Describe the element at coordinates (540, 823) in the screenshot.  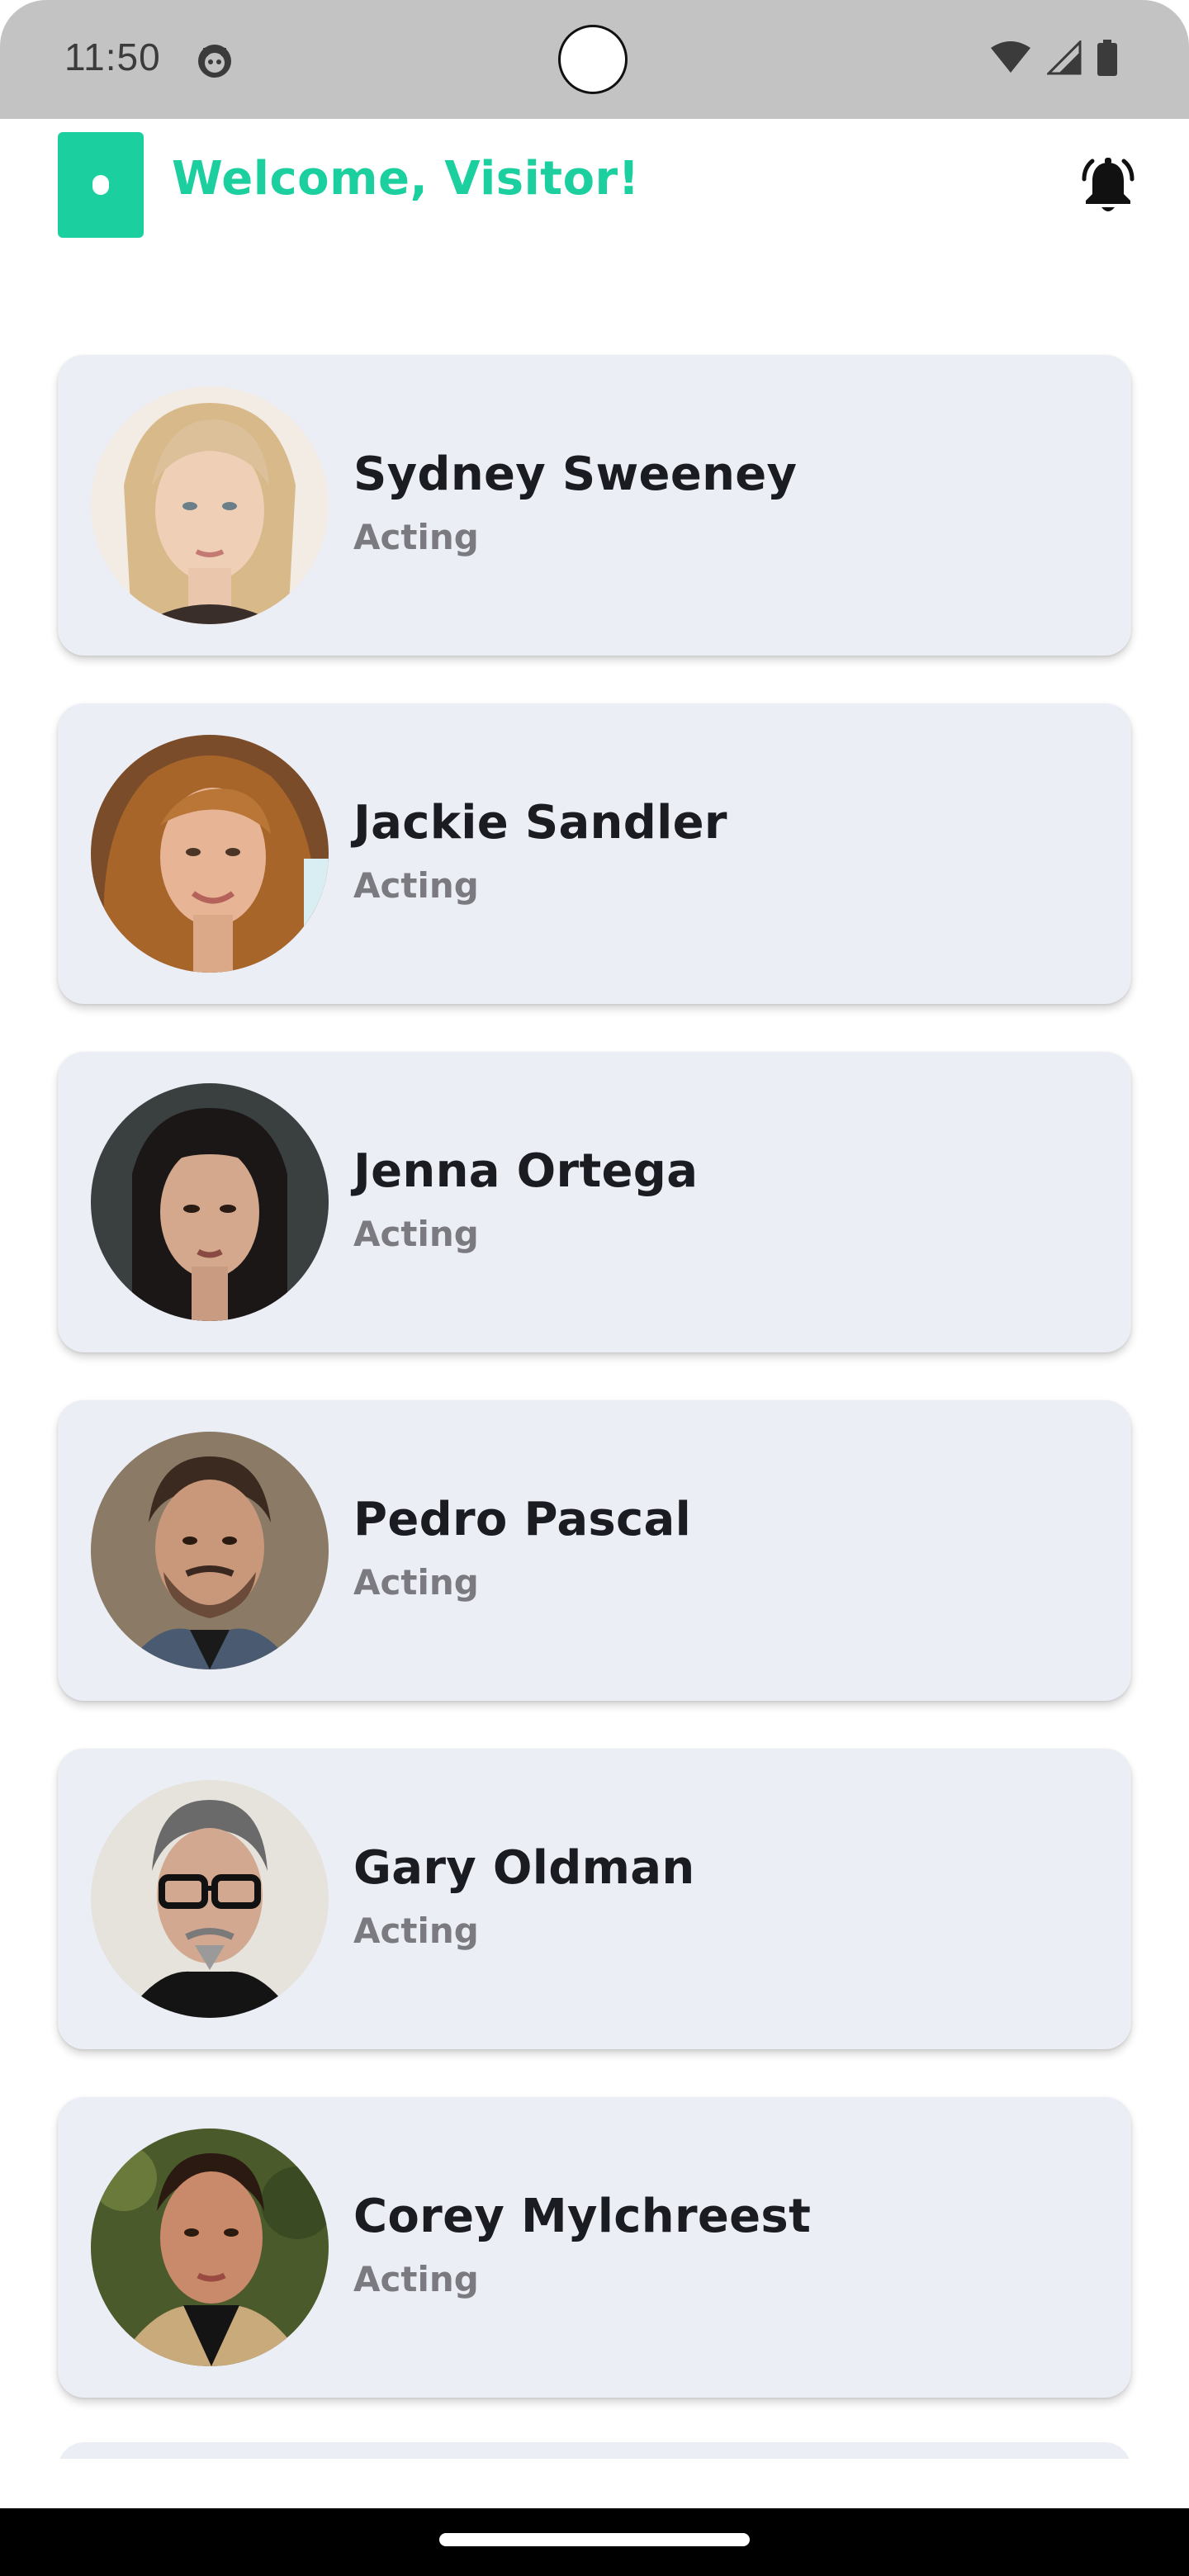
I see `card-name: Jackie Sandler` at that location.